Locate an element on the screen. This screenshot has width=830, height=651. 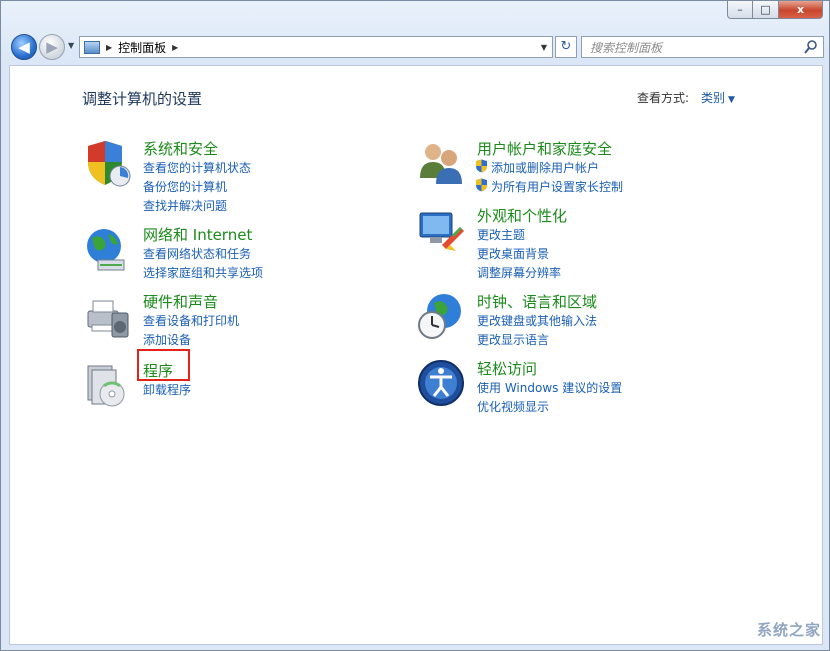
category-link: 选择家庭组和共享选项 is located at coordinates (203, 272).